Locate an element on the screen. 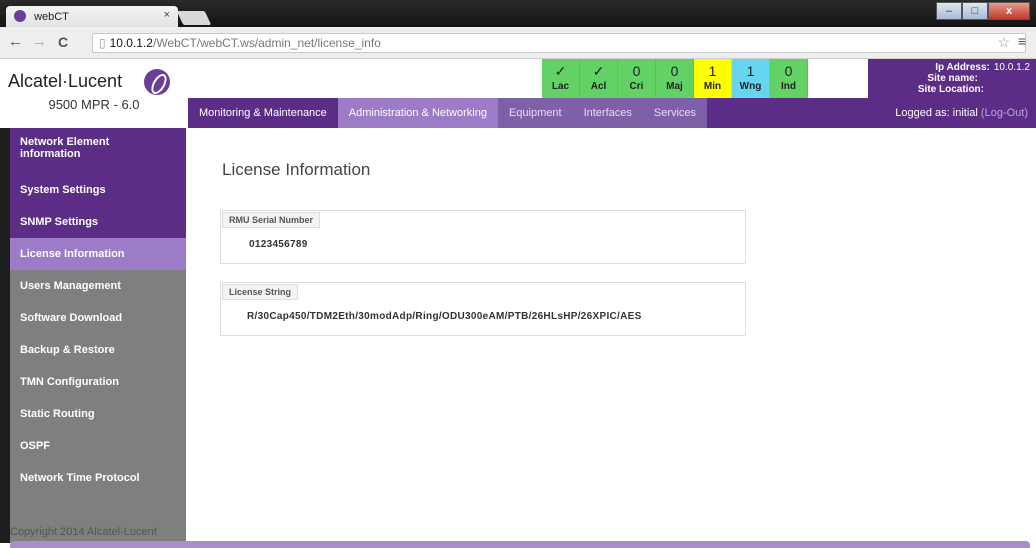 Image resolution: width=1036 pixels, height=548 pixels. sidebar-item-system-settings: System Settings is located at coordinates (98, 190).